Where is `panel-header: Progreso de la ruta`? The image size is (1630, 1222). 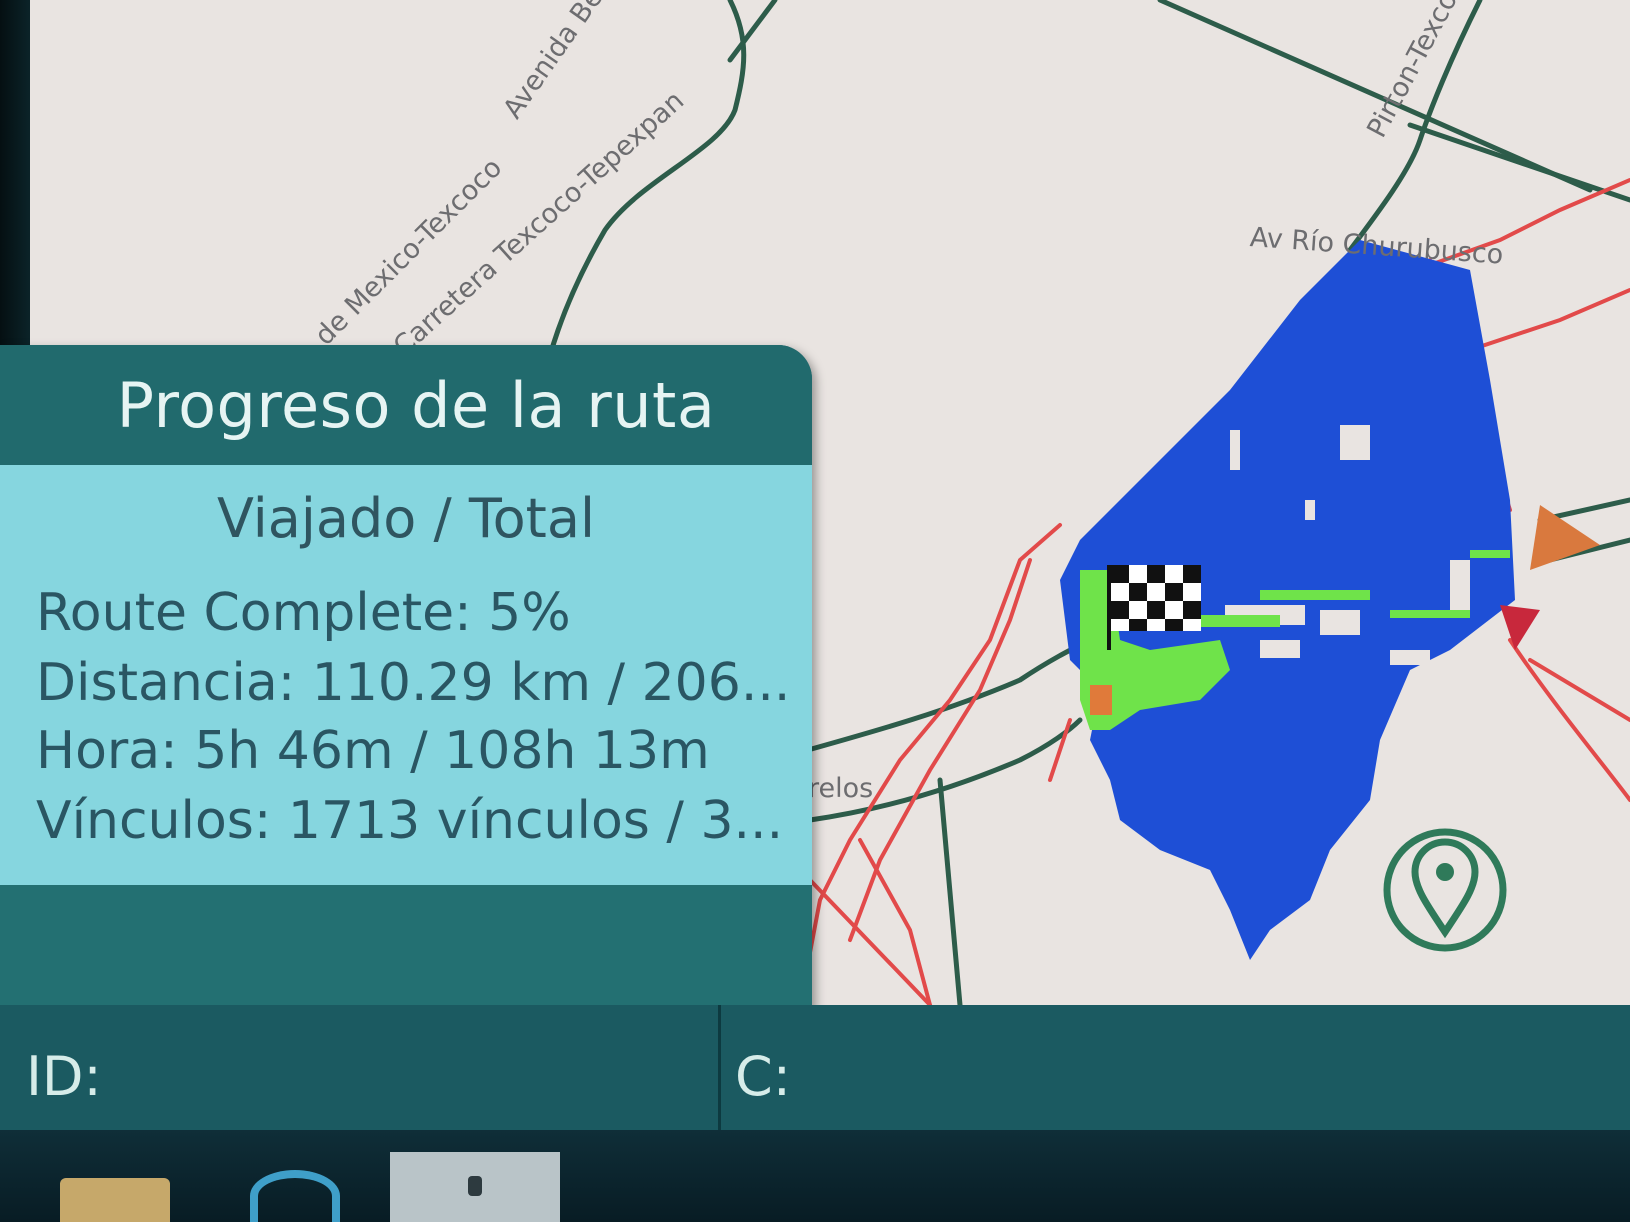
panel-header: Progreso de la ruta is located at coordinates (406, 405).